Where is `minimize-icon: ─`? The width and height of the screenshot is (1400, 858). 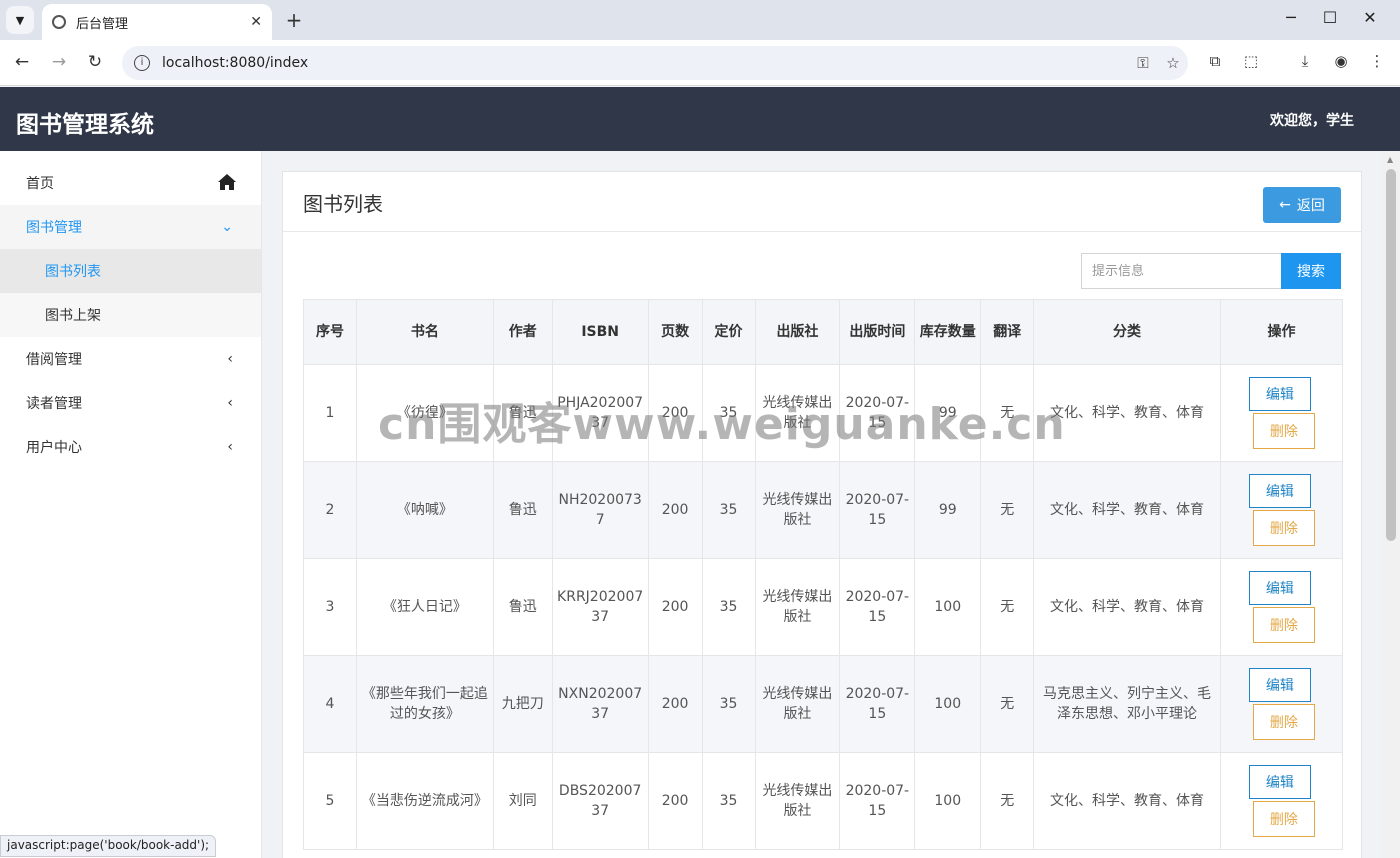 minimize-icon: ─ is located at coordinates (1291, 17).